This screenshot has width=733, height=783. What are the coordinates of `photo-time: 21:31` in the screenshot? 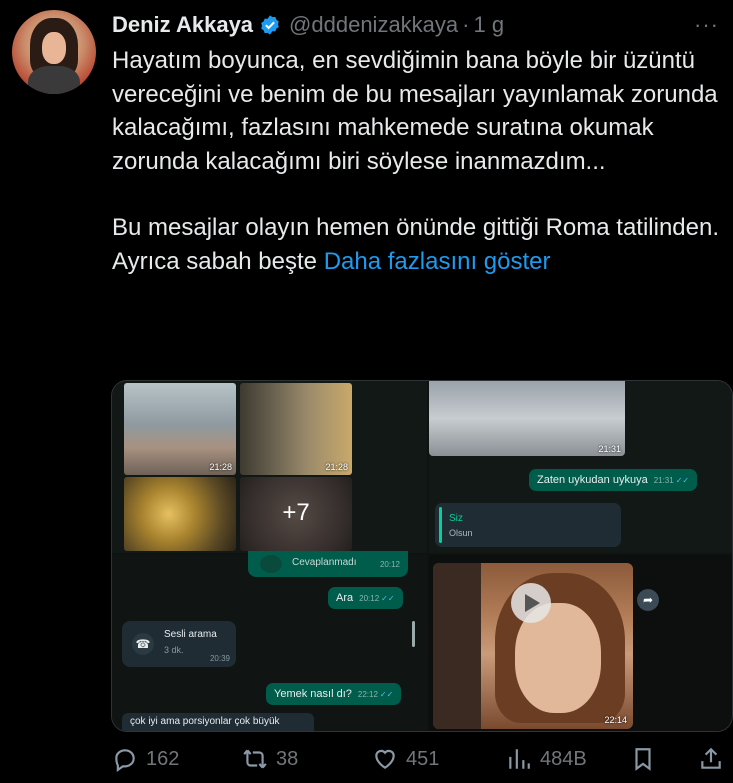 It's located at (609, 449).